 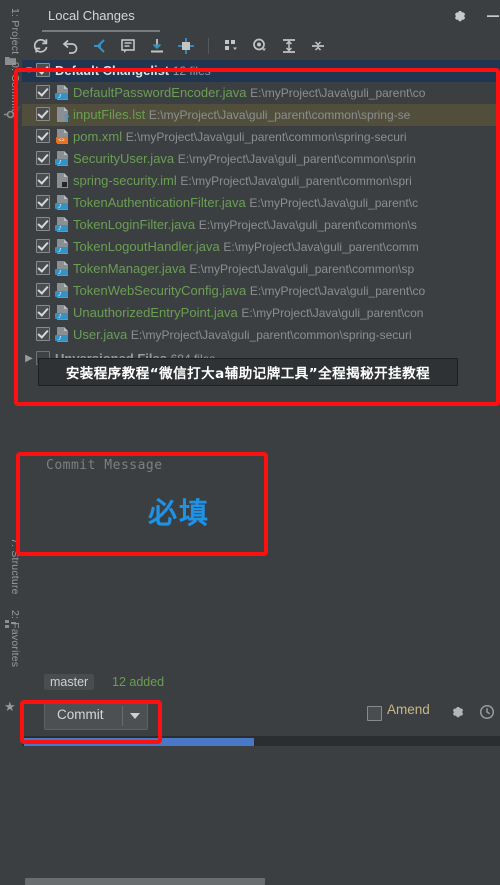 I want to click on file-name: pom.xml, so click(x=98, y=136).